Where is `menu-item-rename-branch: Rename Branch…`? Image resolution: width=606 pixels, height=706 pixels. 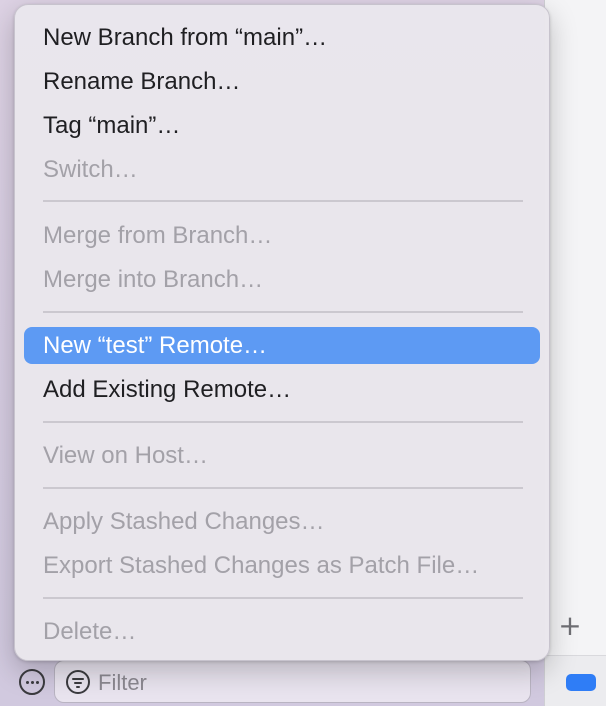
menu-item-rename-branch: Rename Branch… is located at coordinates (282, 81).